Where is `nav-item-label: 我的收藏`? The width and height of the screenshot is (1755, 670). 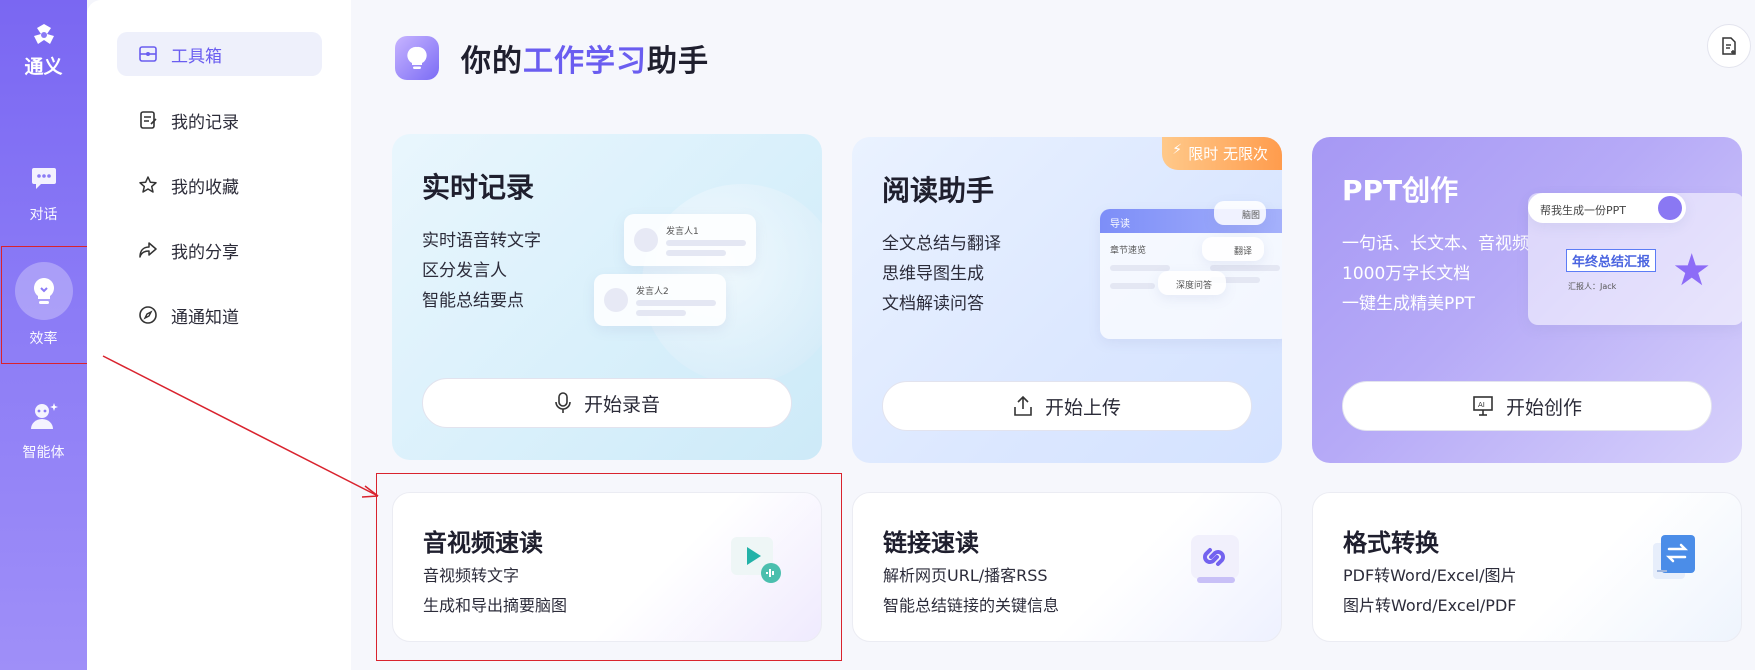
nav-item-label: 我的收藏 is located at coordinates (205, 187).